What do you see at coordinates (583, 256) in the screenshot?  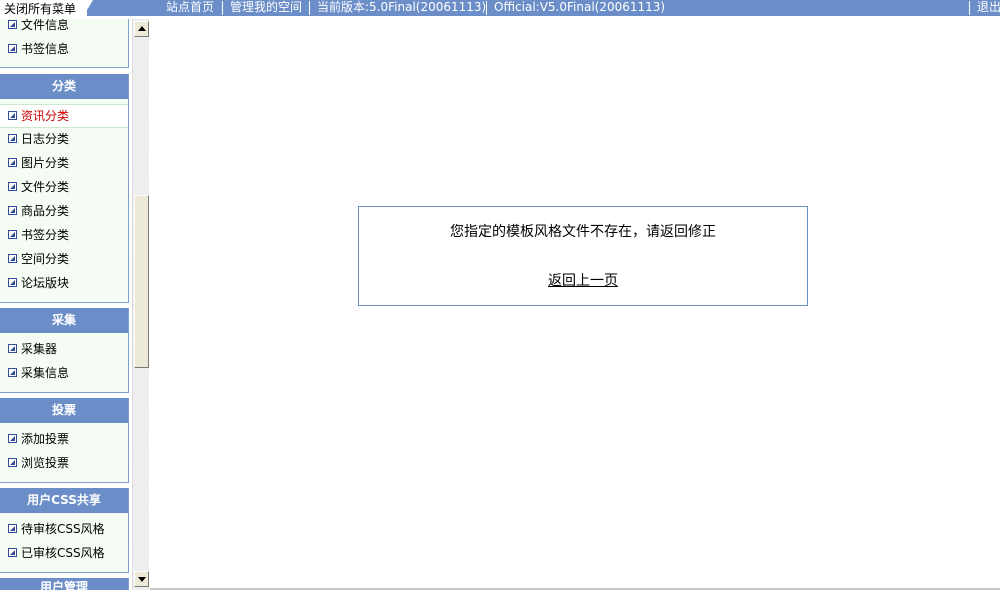 I see `error-message-box: 您指定的模板风格文件不存在，请返回修正 返回上一页` at bounding box center [583, 256].